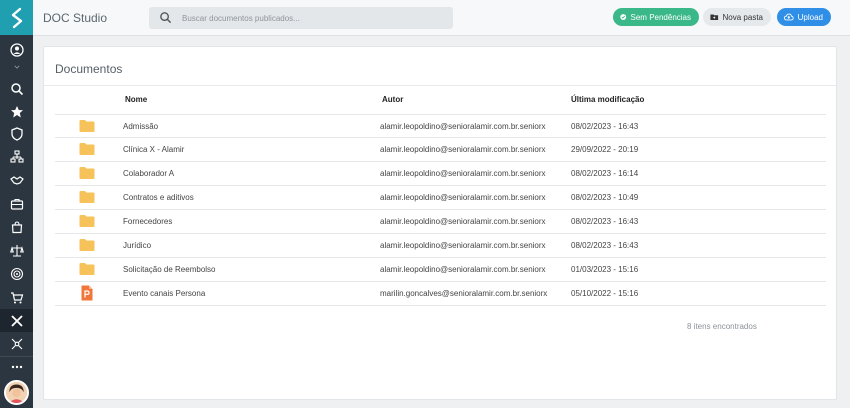 The height and width of the screenshot is (408, 850). I want to click on search-box, so click(301, 18).